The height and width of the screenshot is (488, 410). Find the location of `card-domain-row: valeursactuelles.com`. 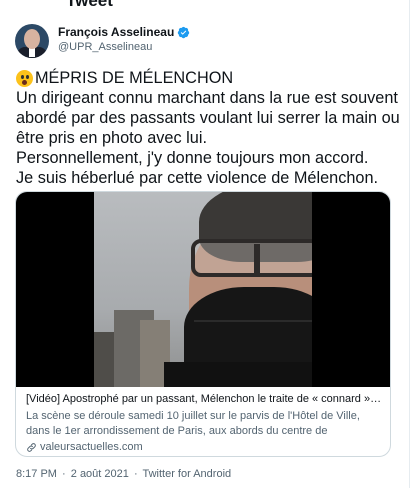

card-domain-row: valeursactuelles.com is located at coordinates (204, 447).